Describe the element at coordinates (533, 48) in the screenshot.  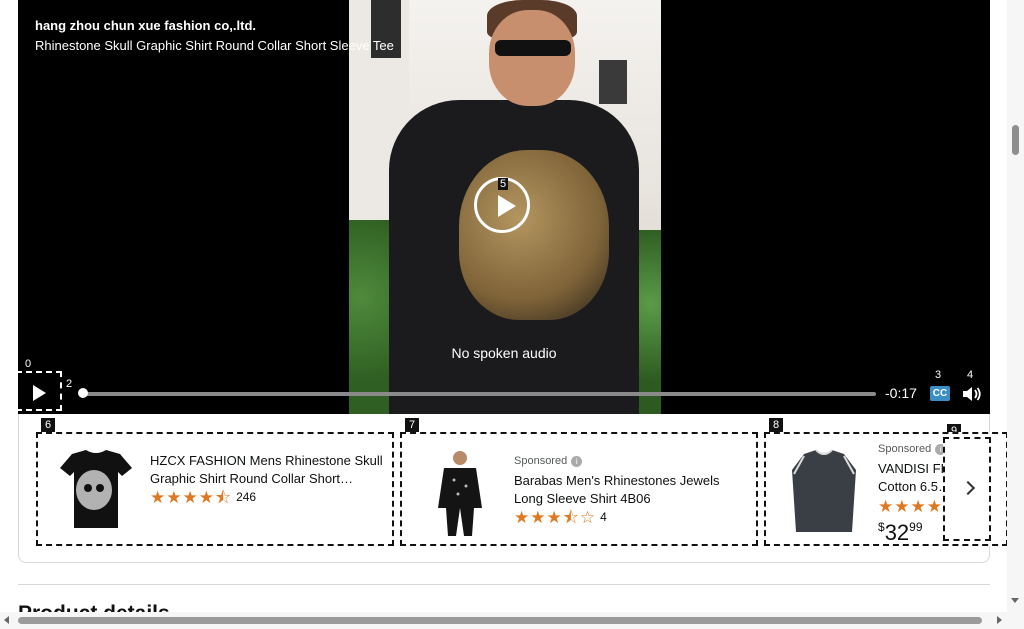
I see `sunglasses` at that location.